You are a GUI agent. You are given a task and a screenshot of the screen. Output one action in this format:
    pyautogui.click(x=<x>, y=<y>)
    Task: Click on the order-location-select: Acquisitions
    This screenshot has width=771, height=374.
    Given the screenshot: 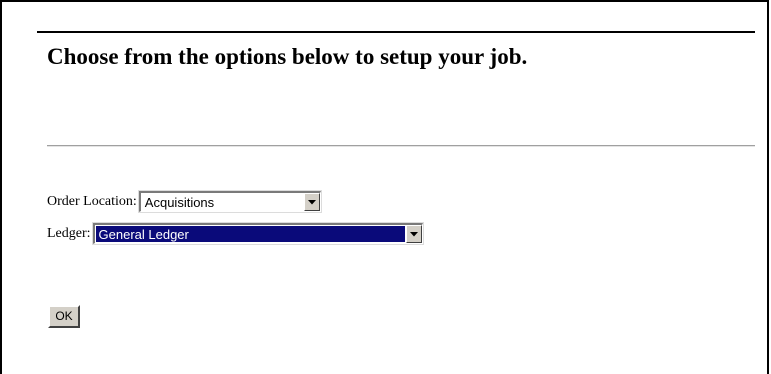 What is the action you would take?
    pyautogui.click(x=229, y=201)
    